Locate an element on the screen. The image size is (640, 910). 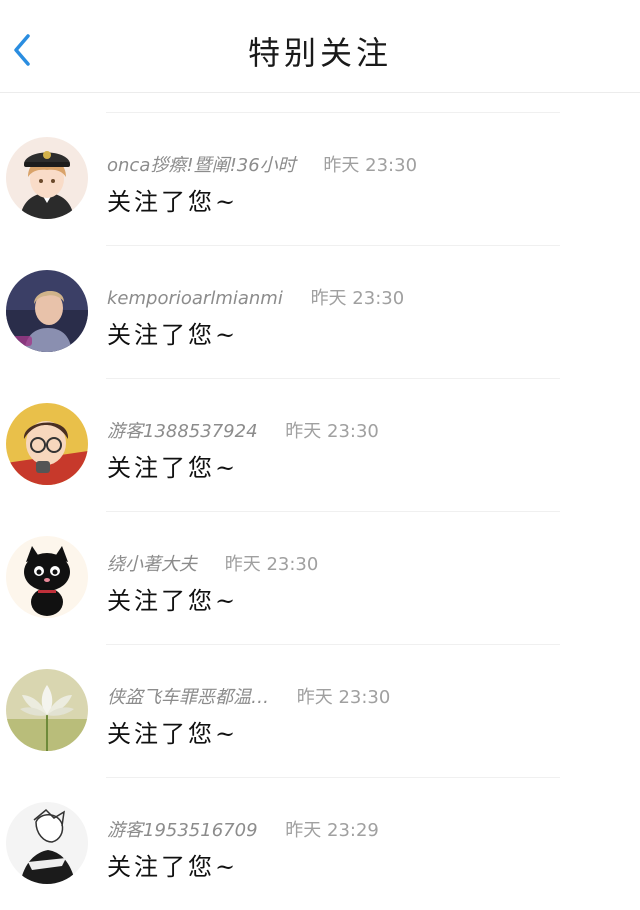
list-item: 游客1388537924 昨天 23:30 关注了您~ is located at coordinates (320, 444).